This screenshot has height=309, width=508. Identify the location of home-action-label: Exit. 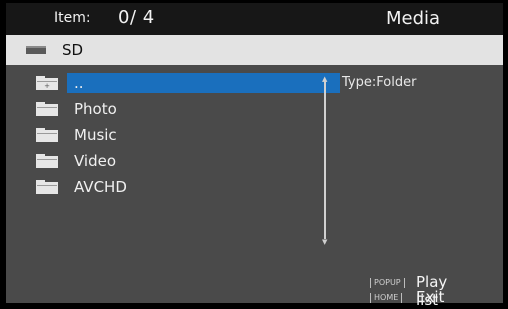
(430, 297).